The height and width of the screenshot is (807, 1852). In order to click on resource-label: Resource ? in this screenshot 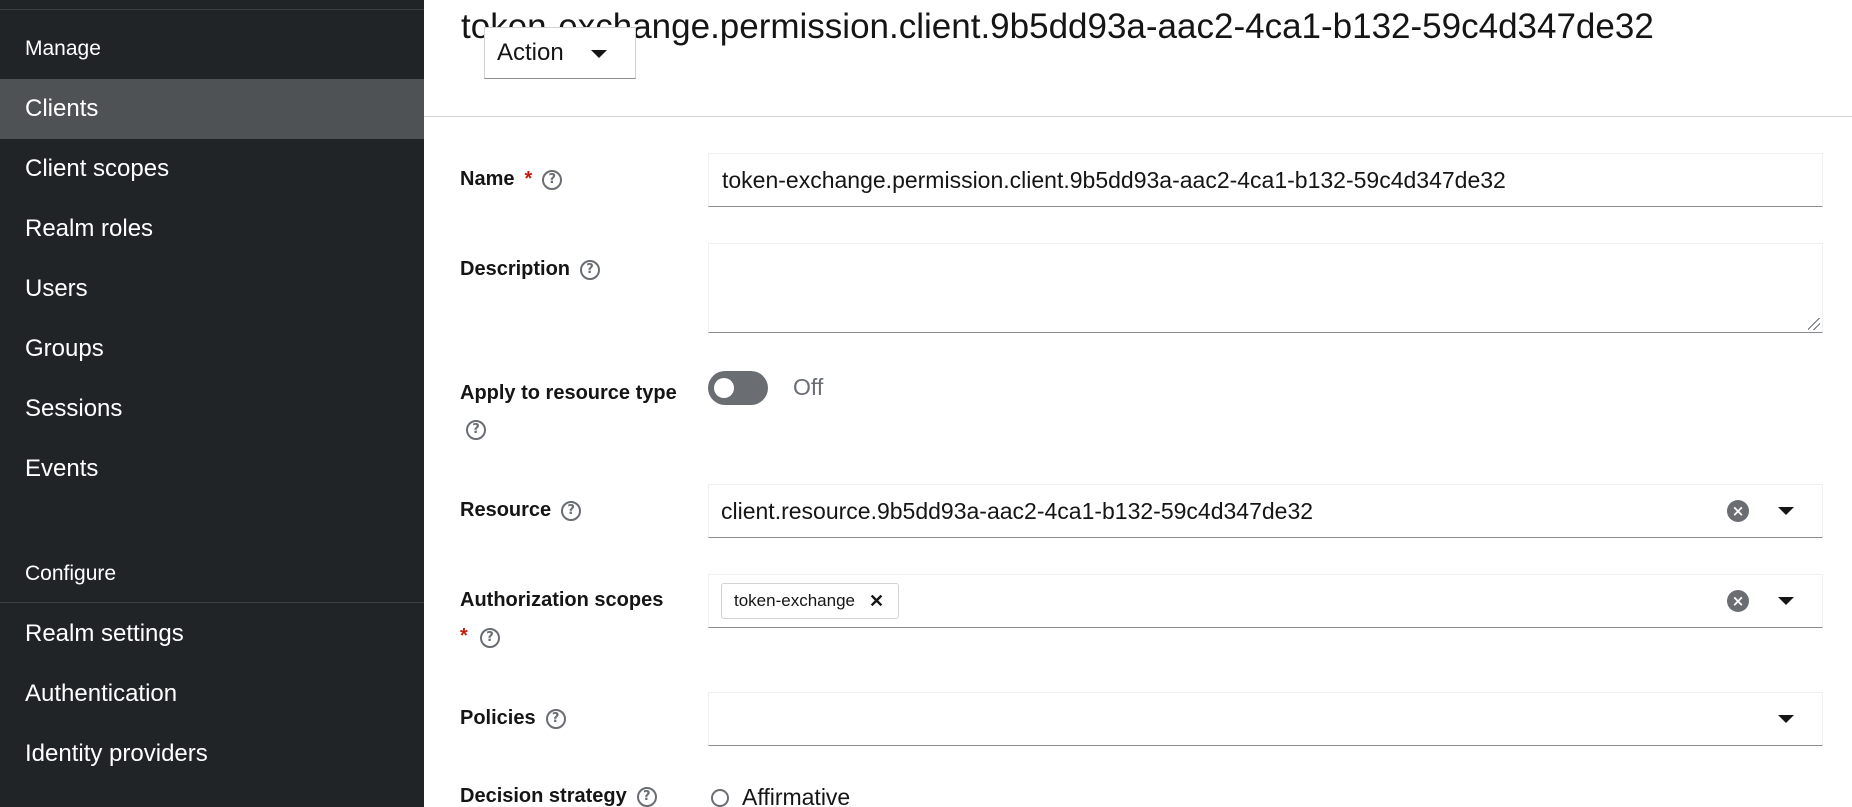, I will do `click(521, 510)`.